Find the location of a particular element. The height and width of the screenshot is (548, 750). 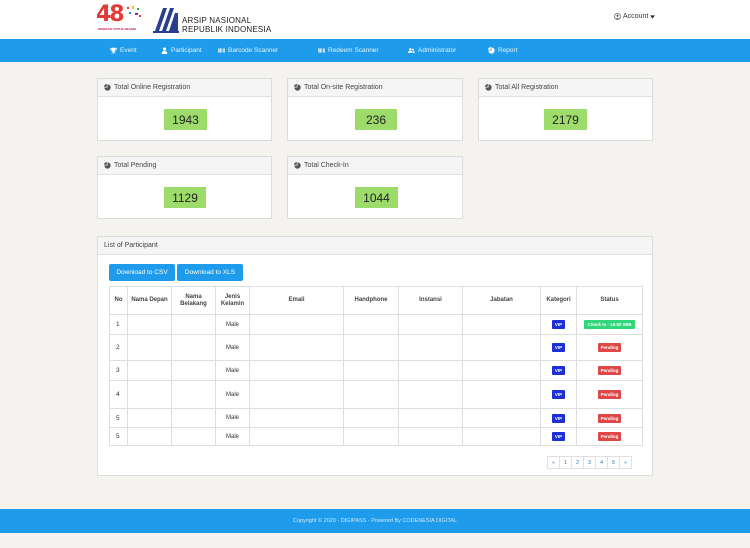

account-menu: Account is located at coordinates (635, 16).